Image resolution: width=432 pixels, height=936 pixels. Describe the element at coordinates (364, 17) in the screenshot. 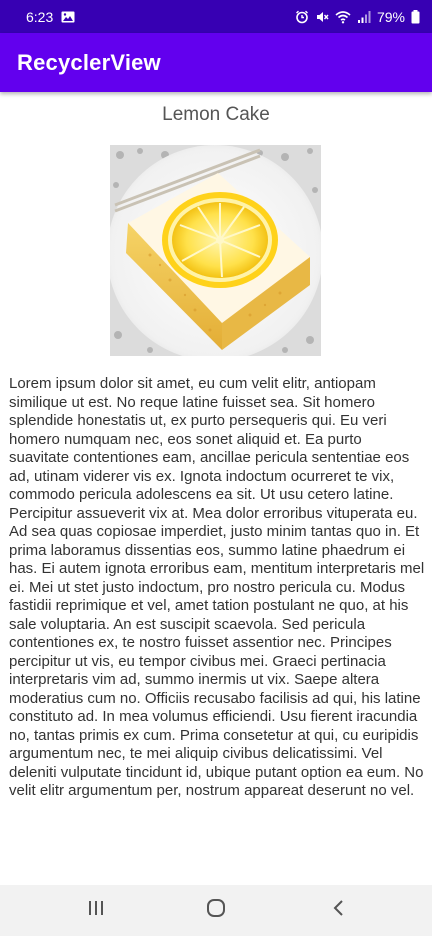

I see `signal-icon` at that location.